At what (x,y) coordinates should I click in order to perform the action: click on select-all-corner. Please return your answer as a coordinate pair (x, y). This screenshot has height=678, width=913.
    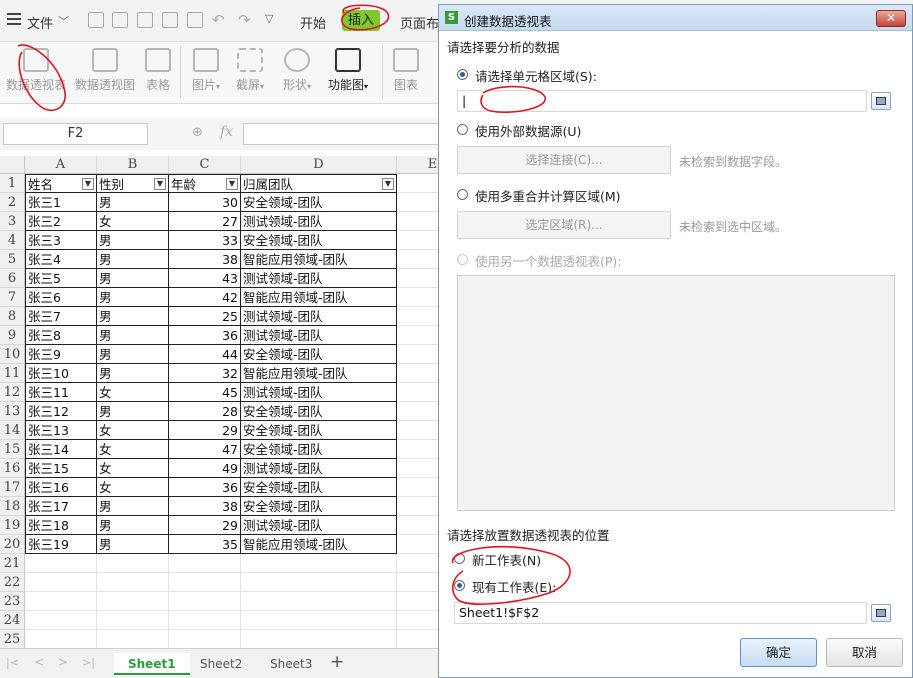
    Looking at the image, I should click on (12, 165).